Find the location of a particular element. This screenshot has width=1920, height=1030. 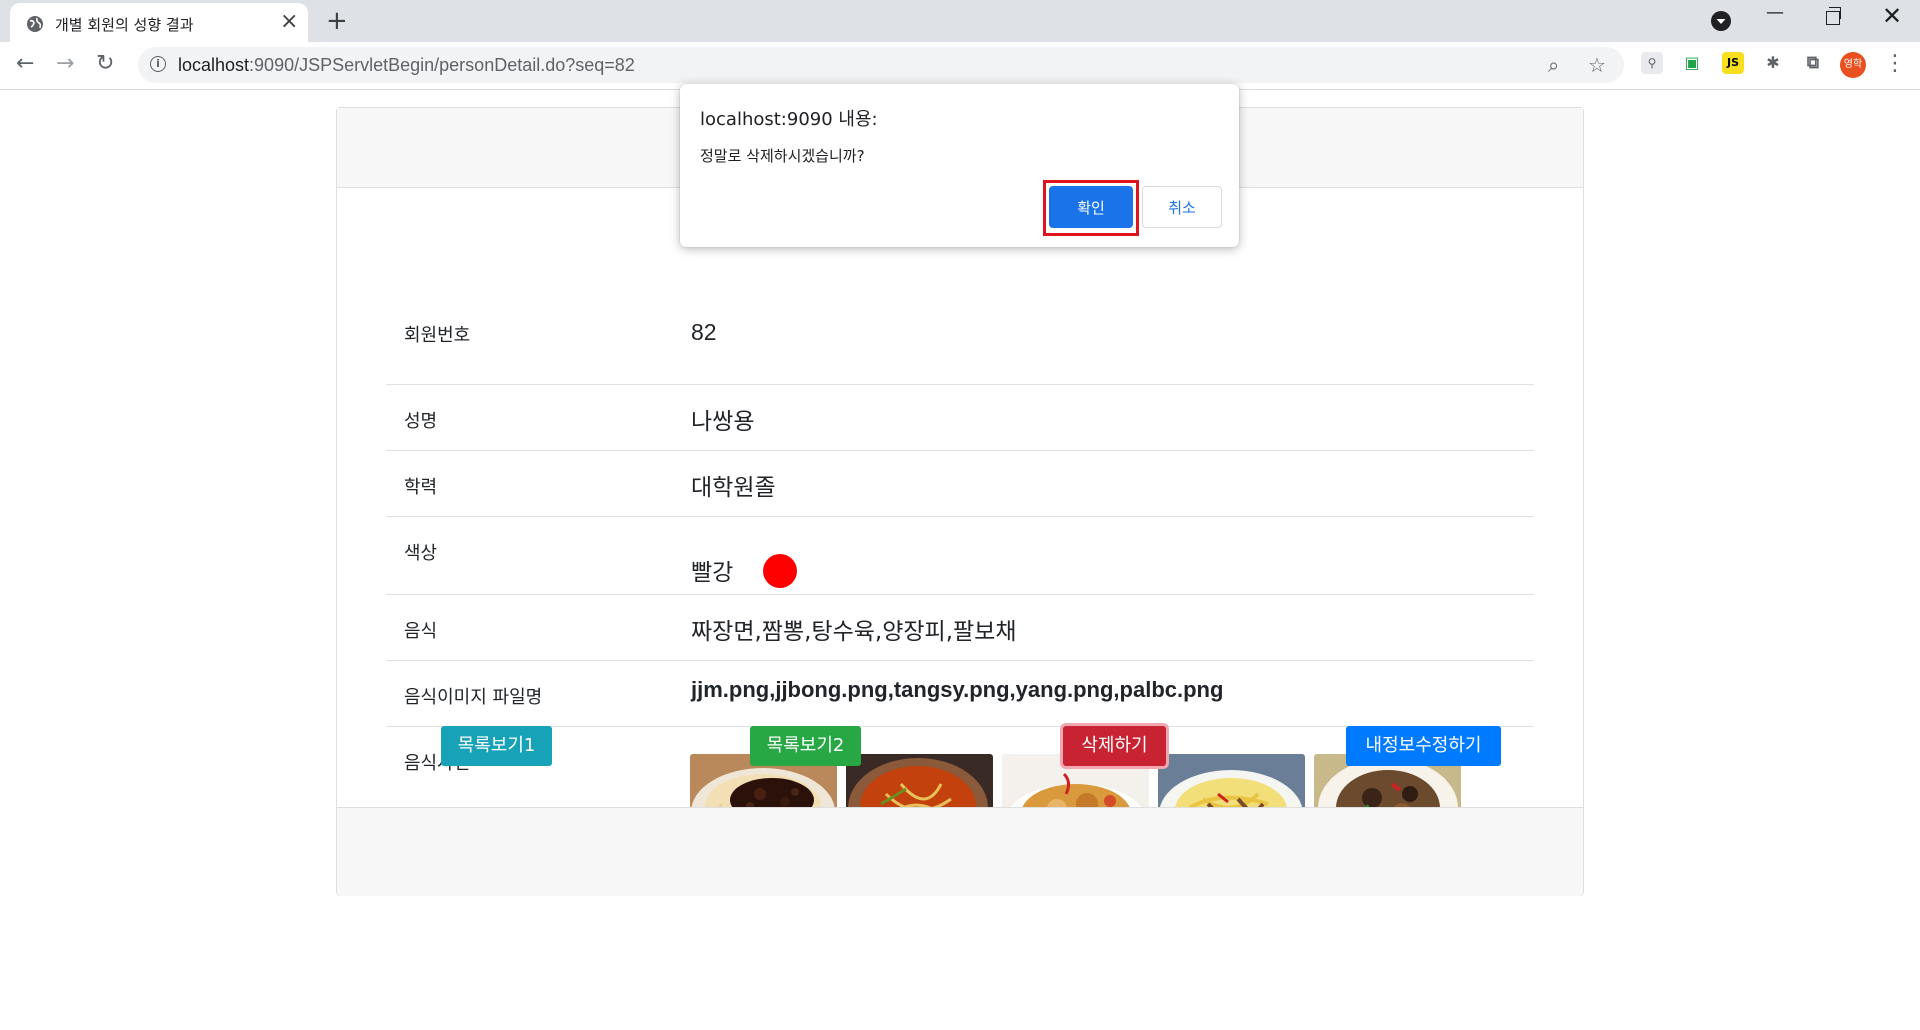

extension-bug-icon: ✱ is located at coordinates (1773, 63).